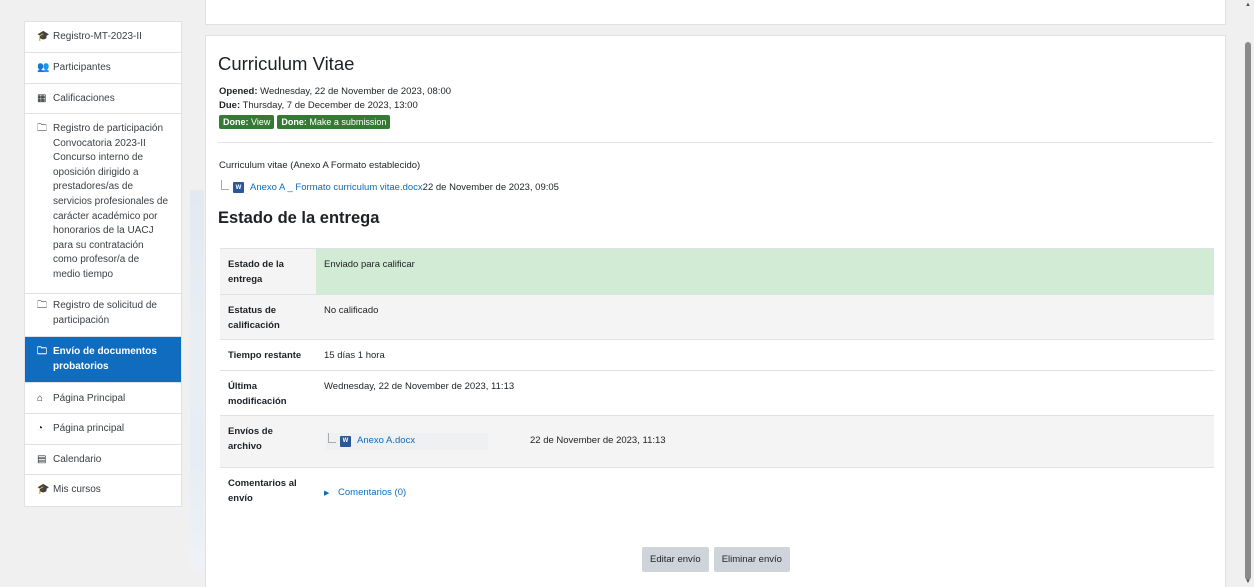 This screenshot has width=1254, height=587. I want to click on sidebar-item-pagina-principal: ⌂ Página Principal, so click(103, 398).